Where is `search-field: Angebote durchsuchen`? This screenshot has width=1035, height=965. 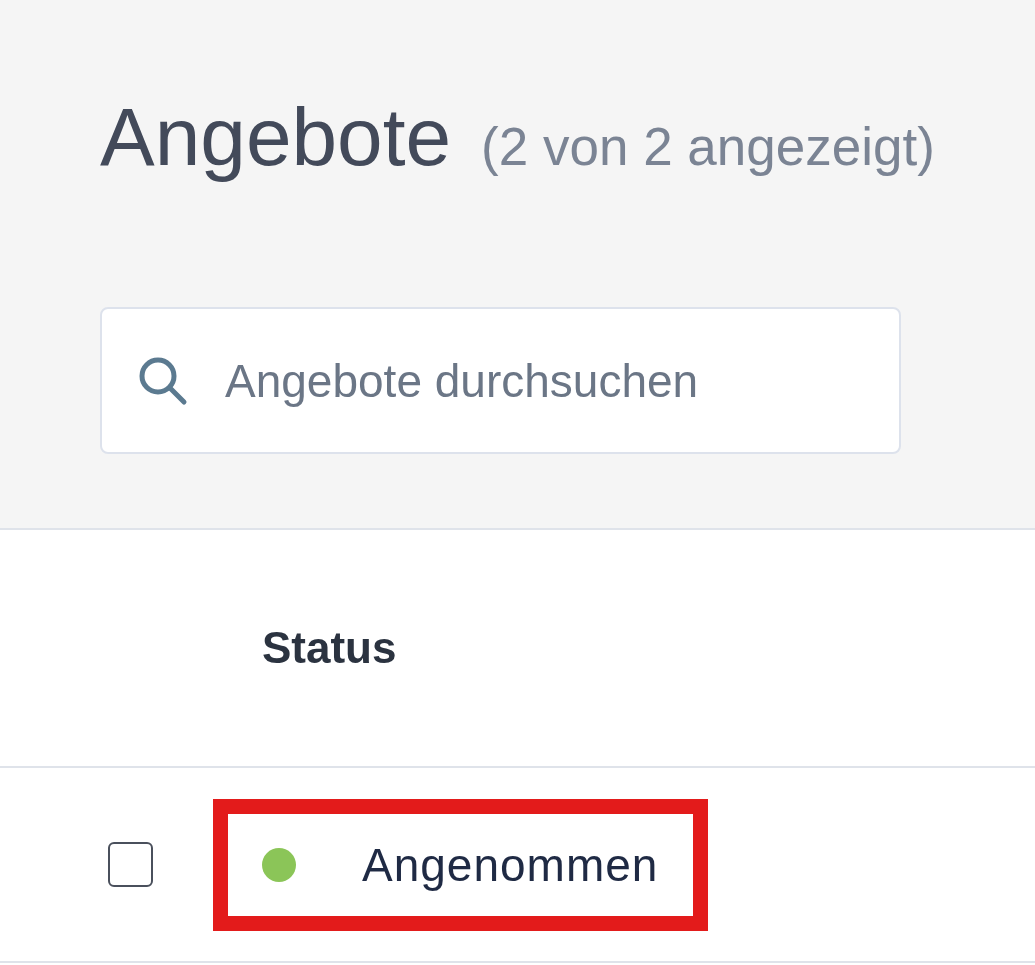
search-field: Angebote durchsuchen is located at coordinates (500, 380).